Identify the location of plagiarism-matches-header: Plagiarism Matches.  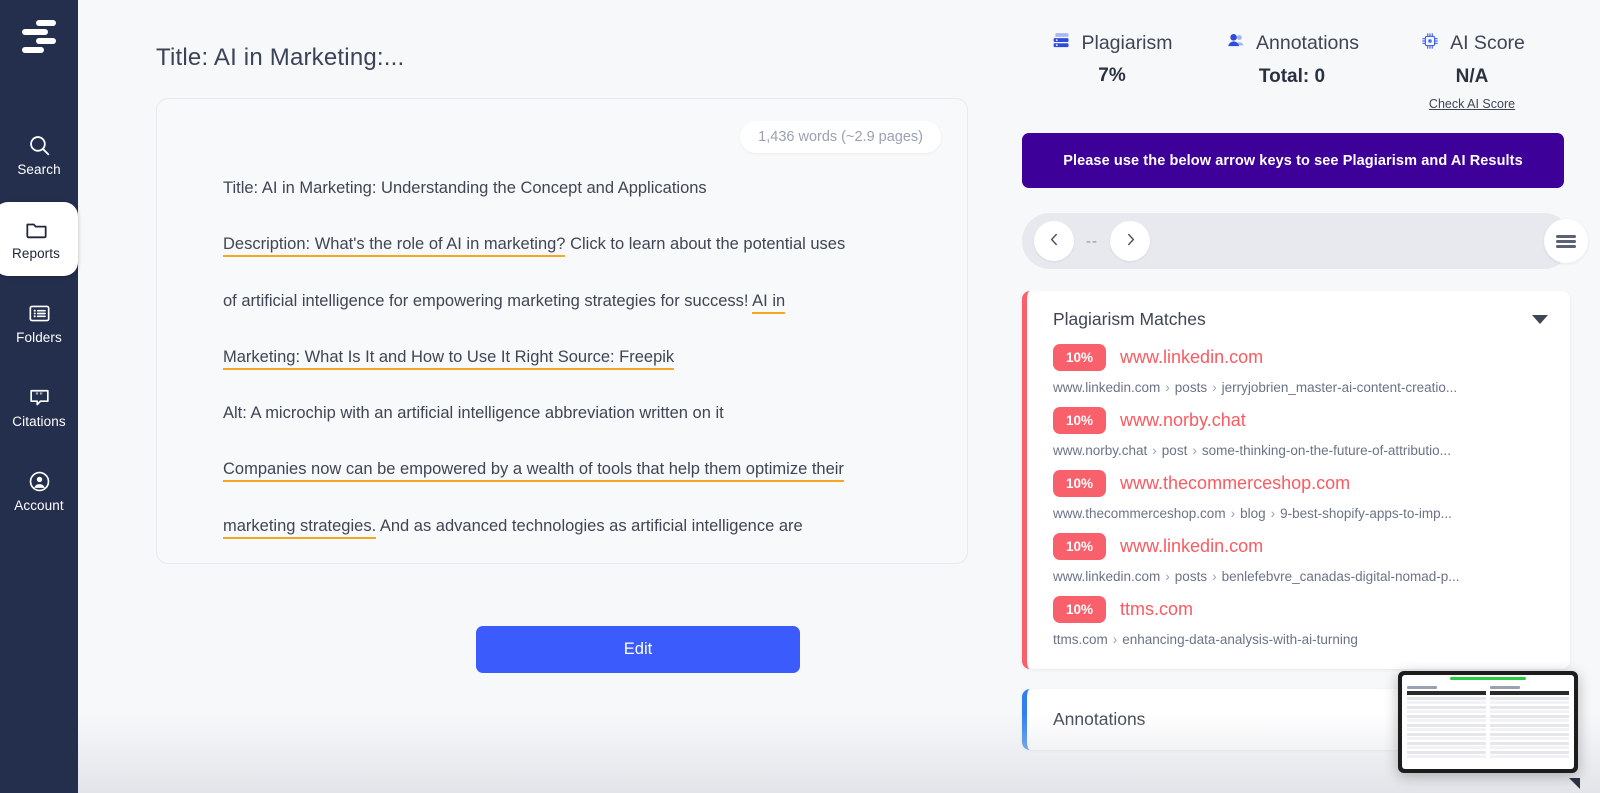
(1298, 319).